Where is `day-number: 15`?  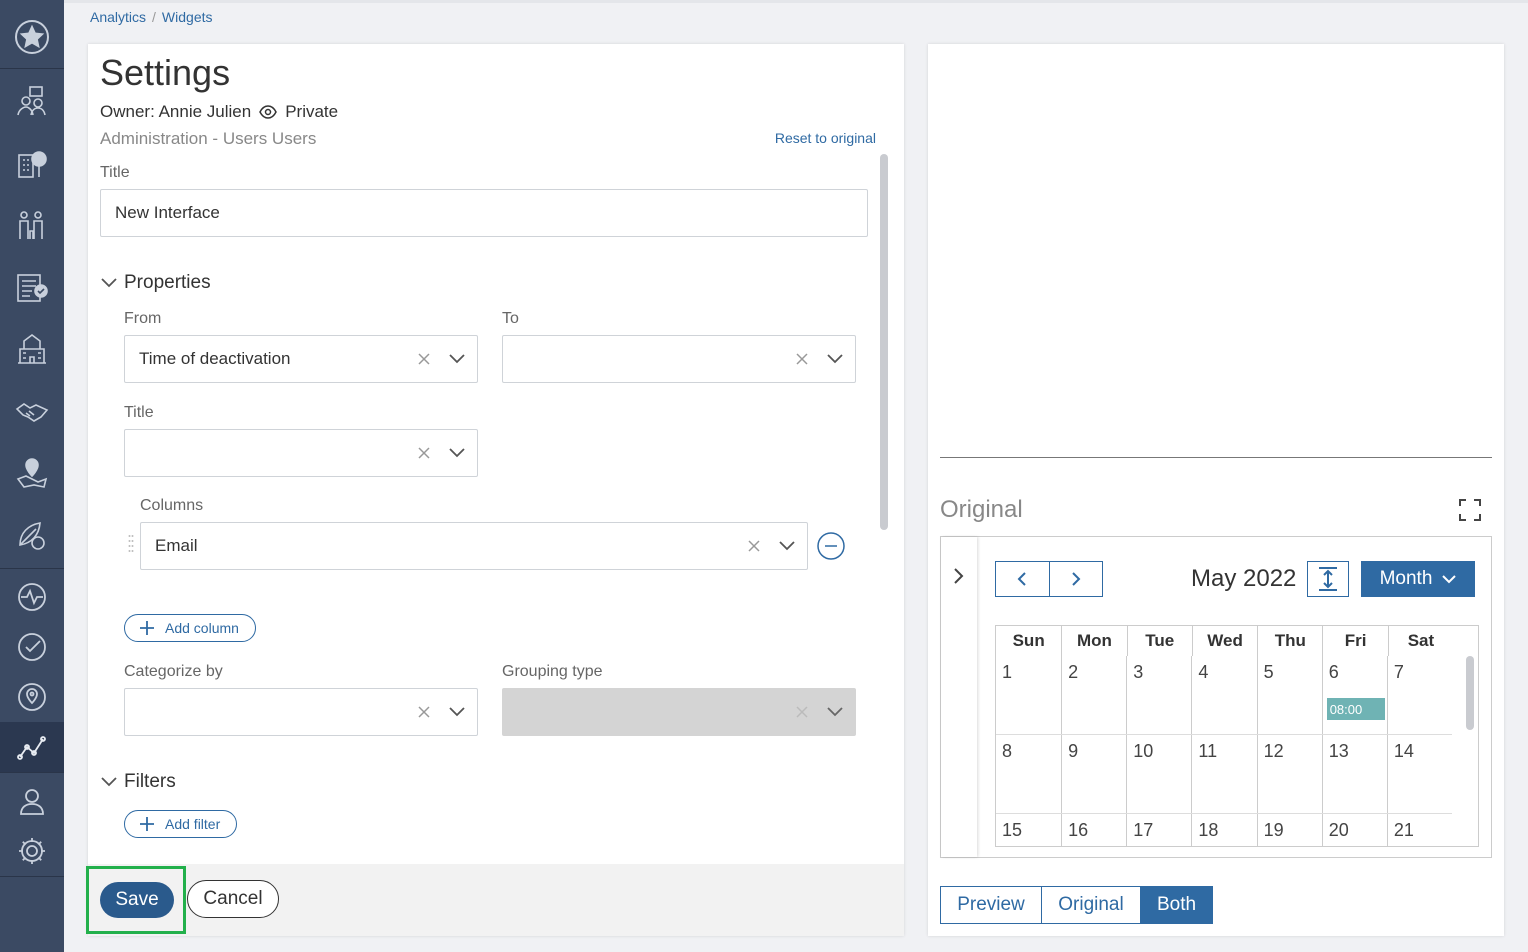
day-number: 15 is located at coordinates (1012, 830).